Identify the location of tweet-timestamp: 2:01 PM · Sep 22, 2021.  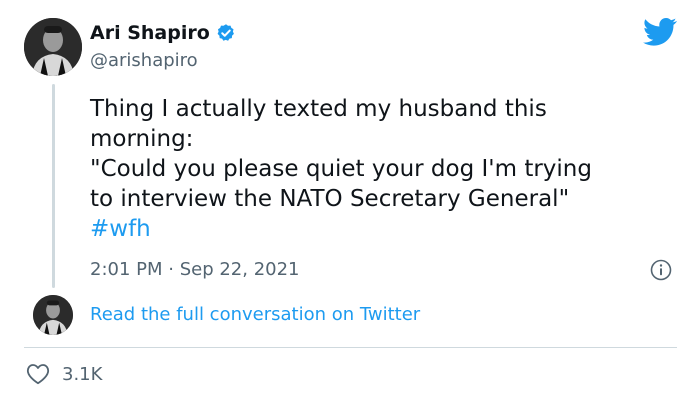
(195, 269).